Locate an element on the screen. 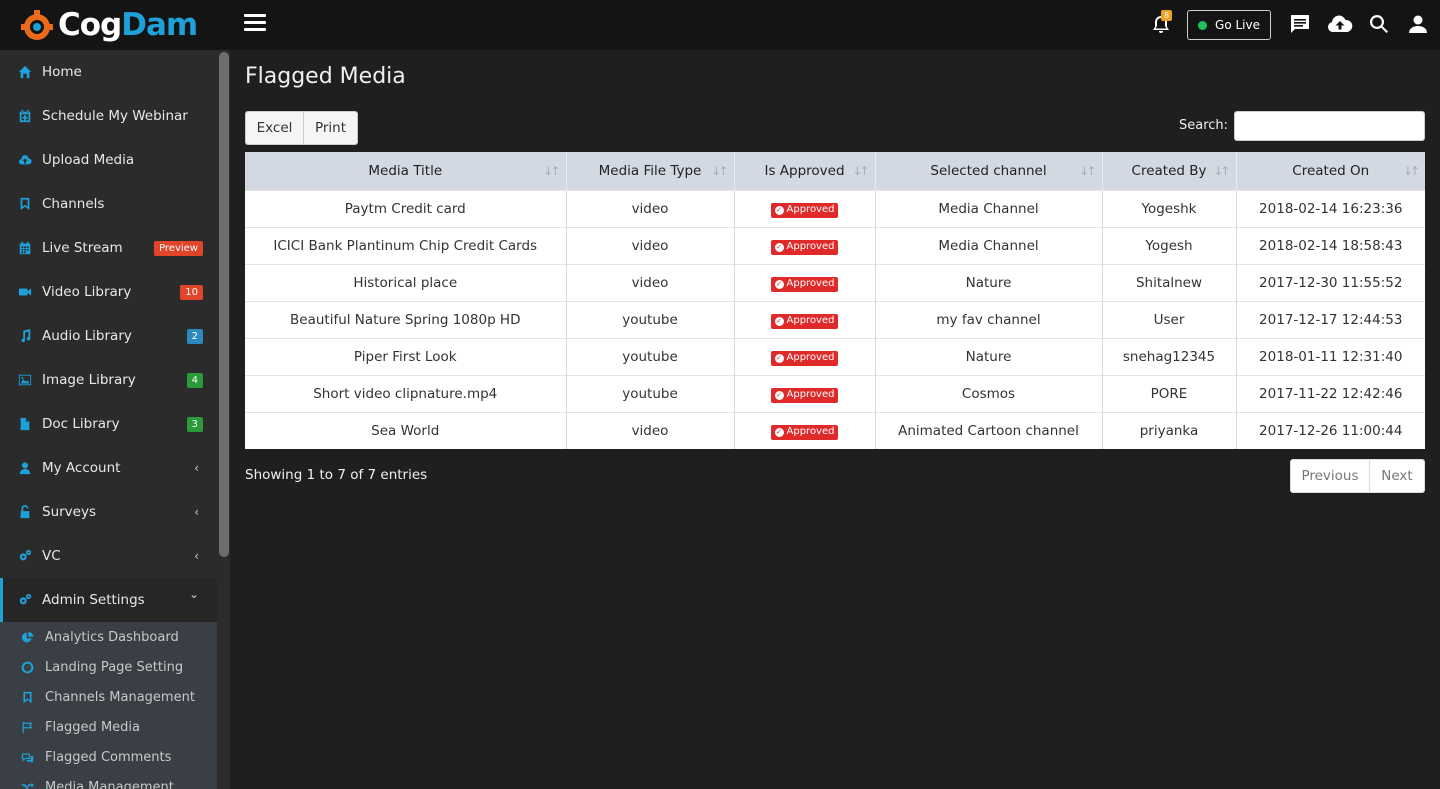 This screenshot has width=1440, height=789. column-header-is-approved: Is Approved ↓↑ is located at coordinates (805, 171).